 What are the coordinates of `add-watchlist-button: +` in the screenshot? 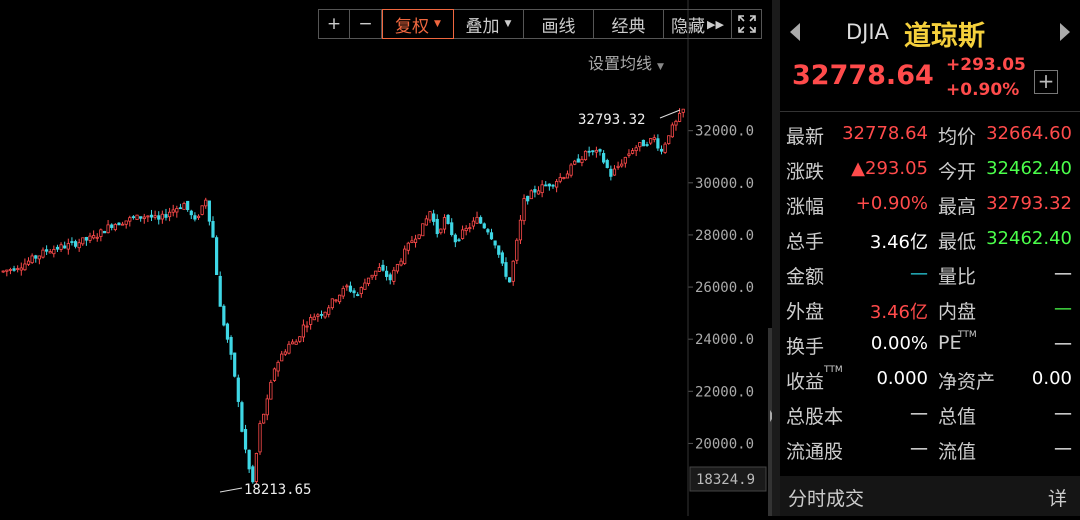 It's located at (1046, 82).